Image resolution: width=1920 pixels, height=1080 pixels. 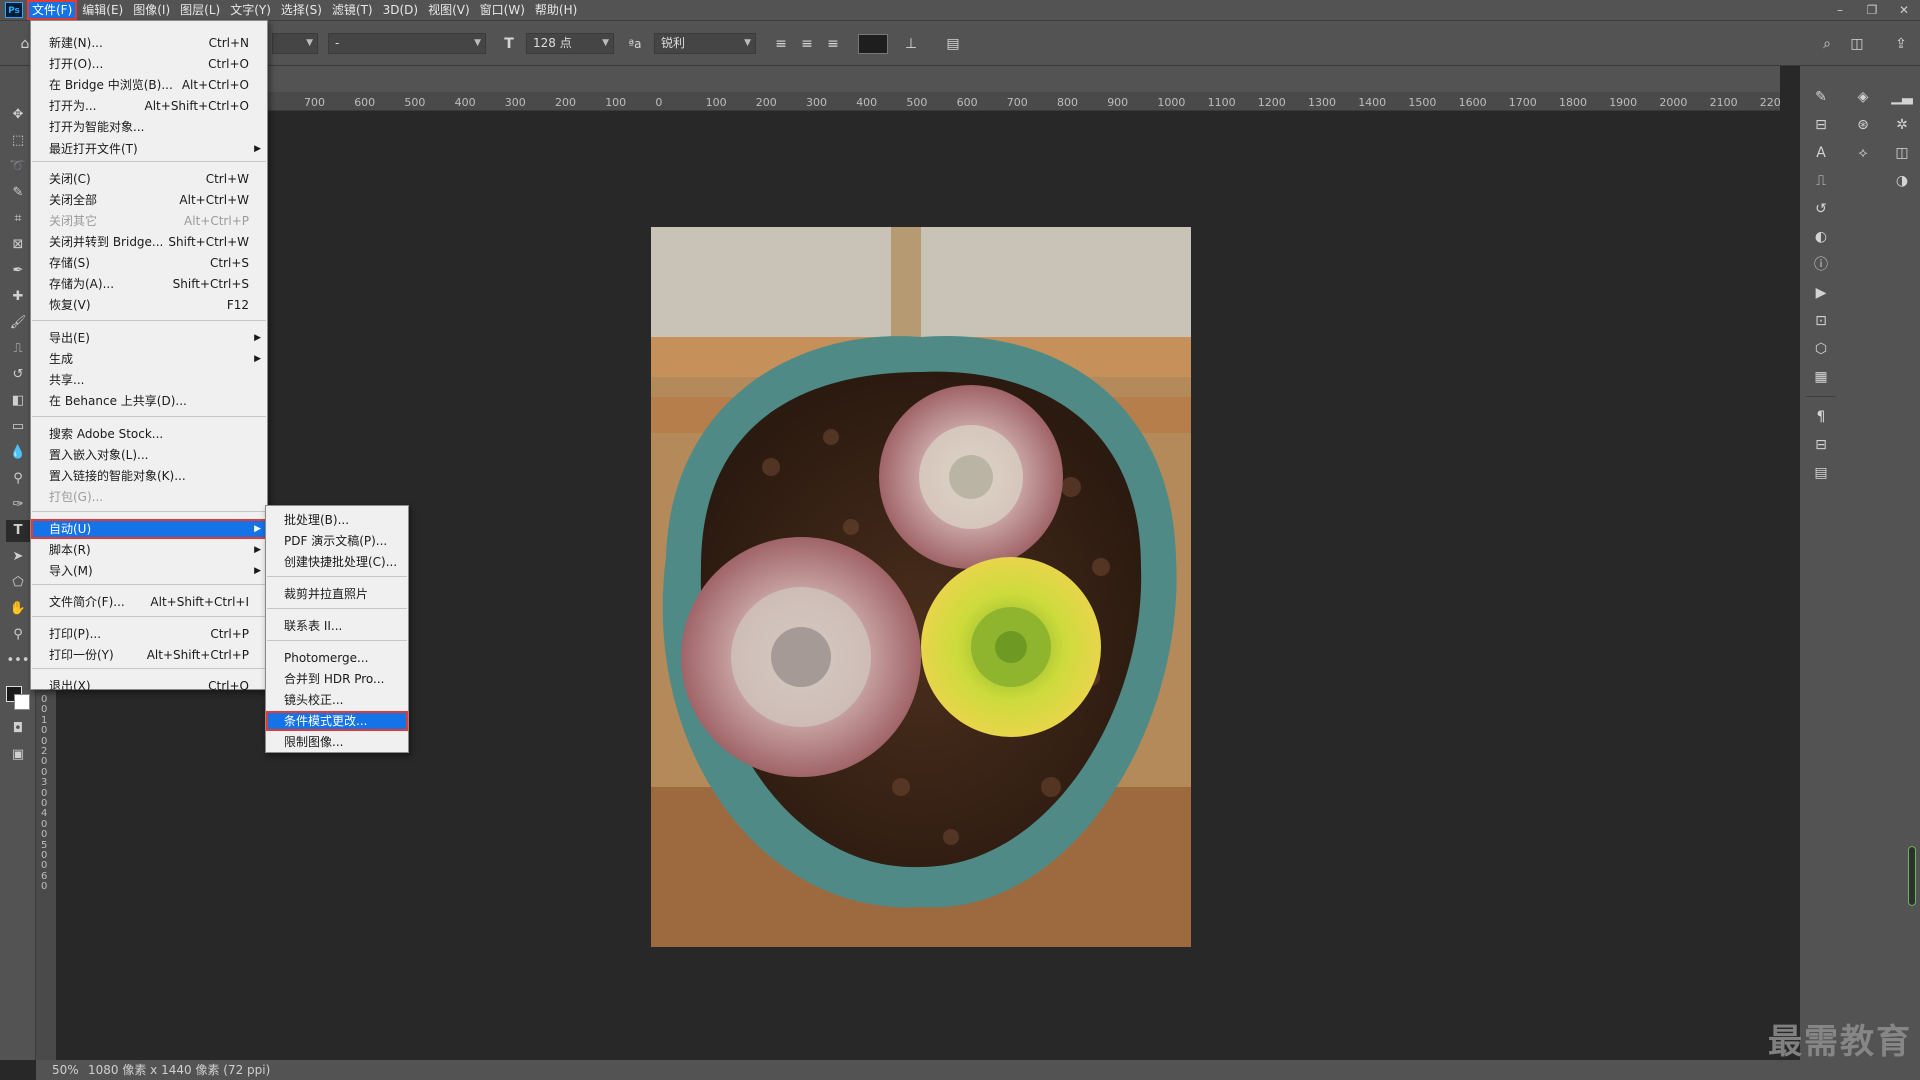 What do you see at coordinates (149, 655) in the screenshot?
I see `file-menu-item: 打印一份(Y) Alt+Shift+Ctrl+P` at bounding box center [149, 655].